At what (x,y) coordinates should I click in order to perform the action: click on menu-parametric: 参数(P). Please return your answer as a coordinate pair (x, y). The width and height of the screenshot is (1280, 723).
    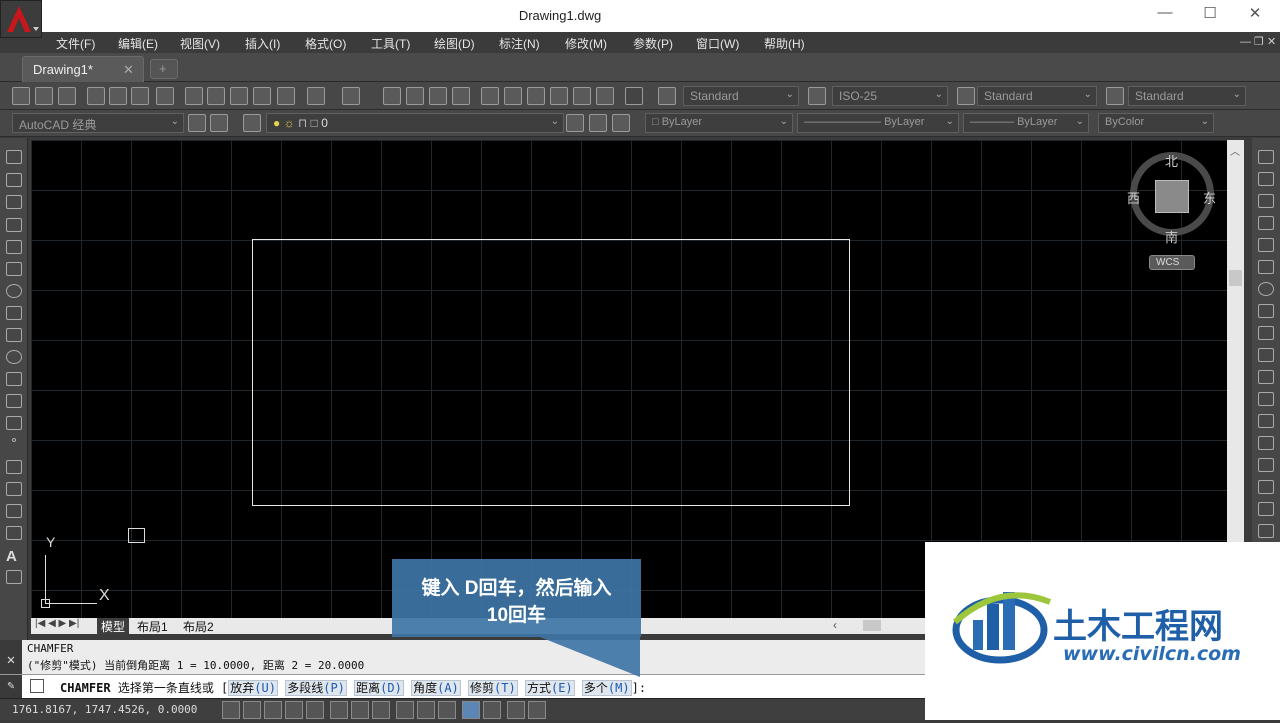
    Looking at the image, I should click on (653, 43).